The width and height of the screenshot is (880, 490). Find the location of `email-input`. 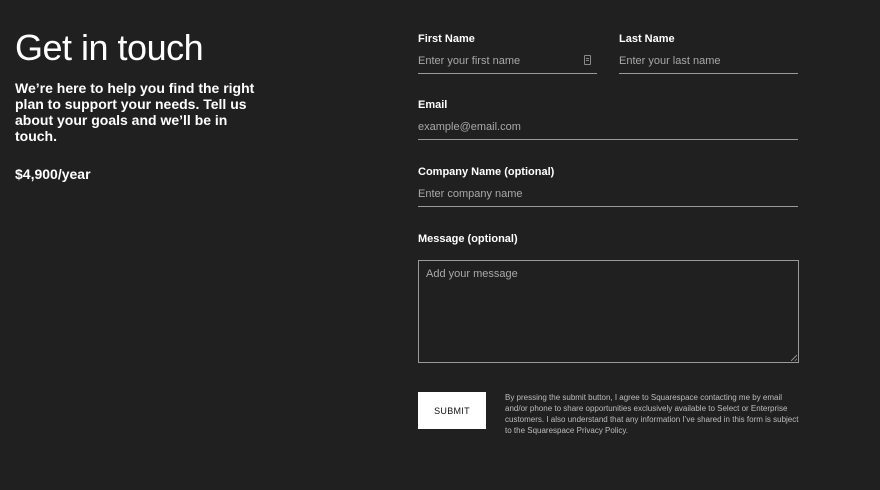

email-input is located at coordinates (608, 127).